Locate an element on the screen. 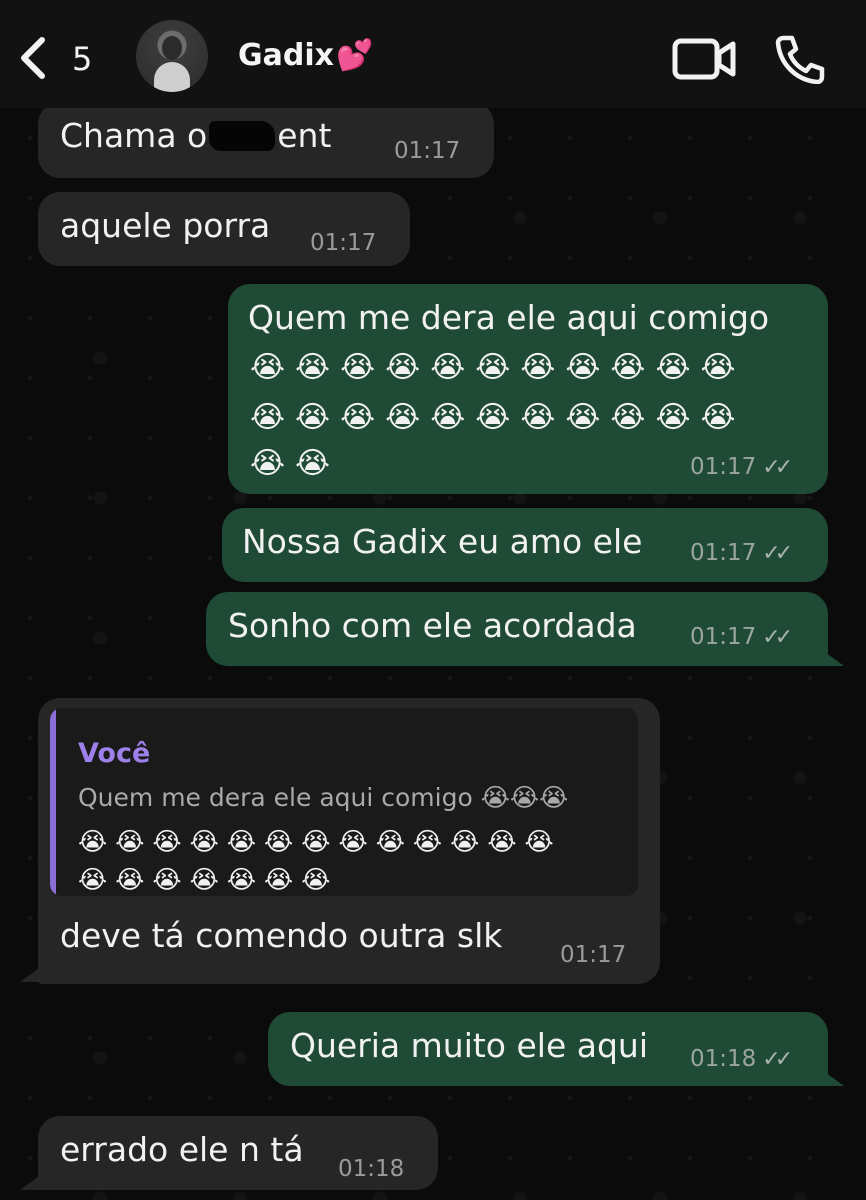  message-text: Sonho com ele acordada is located at coordinates (432, 625).